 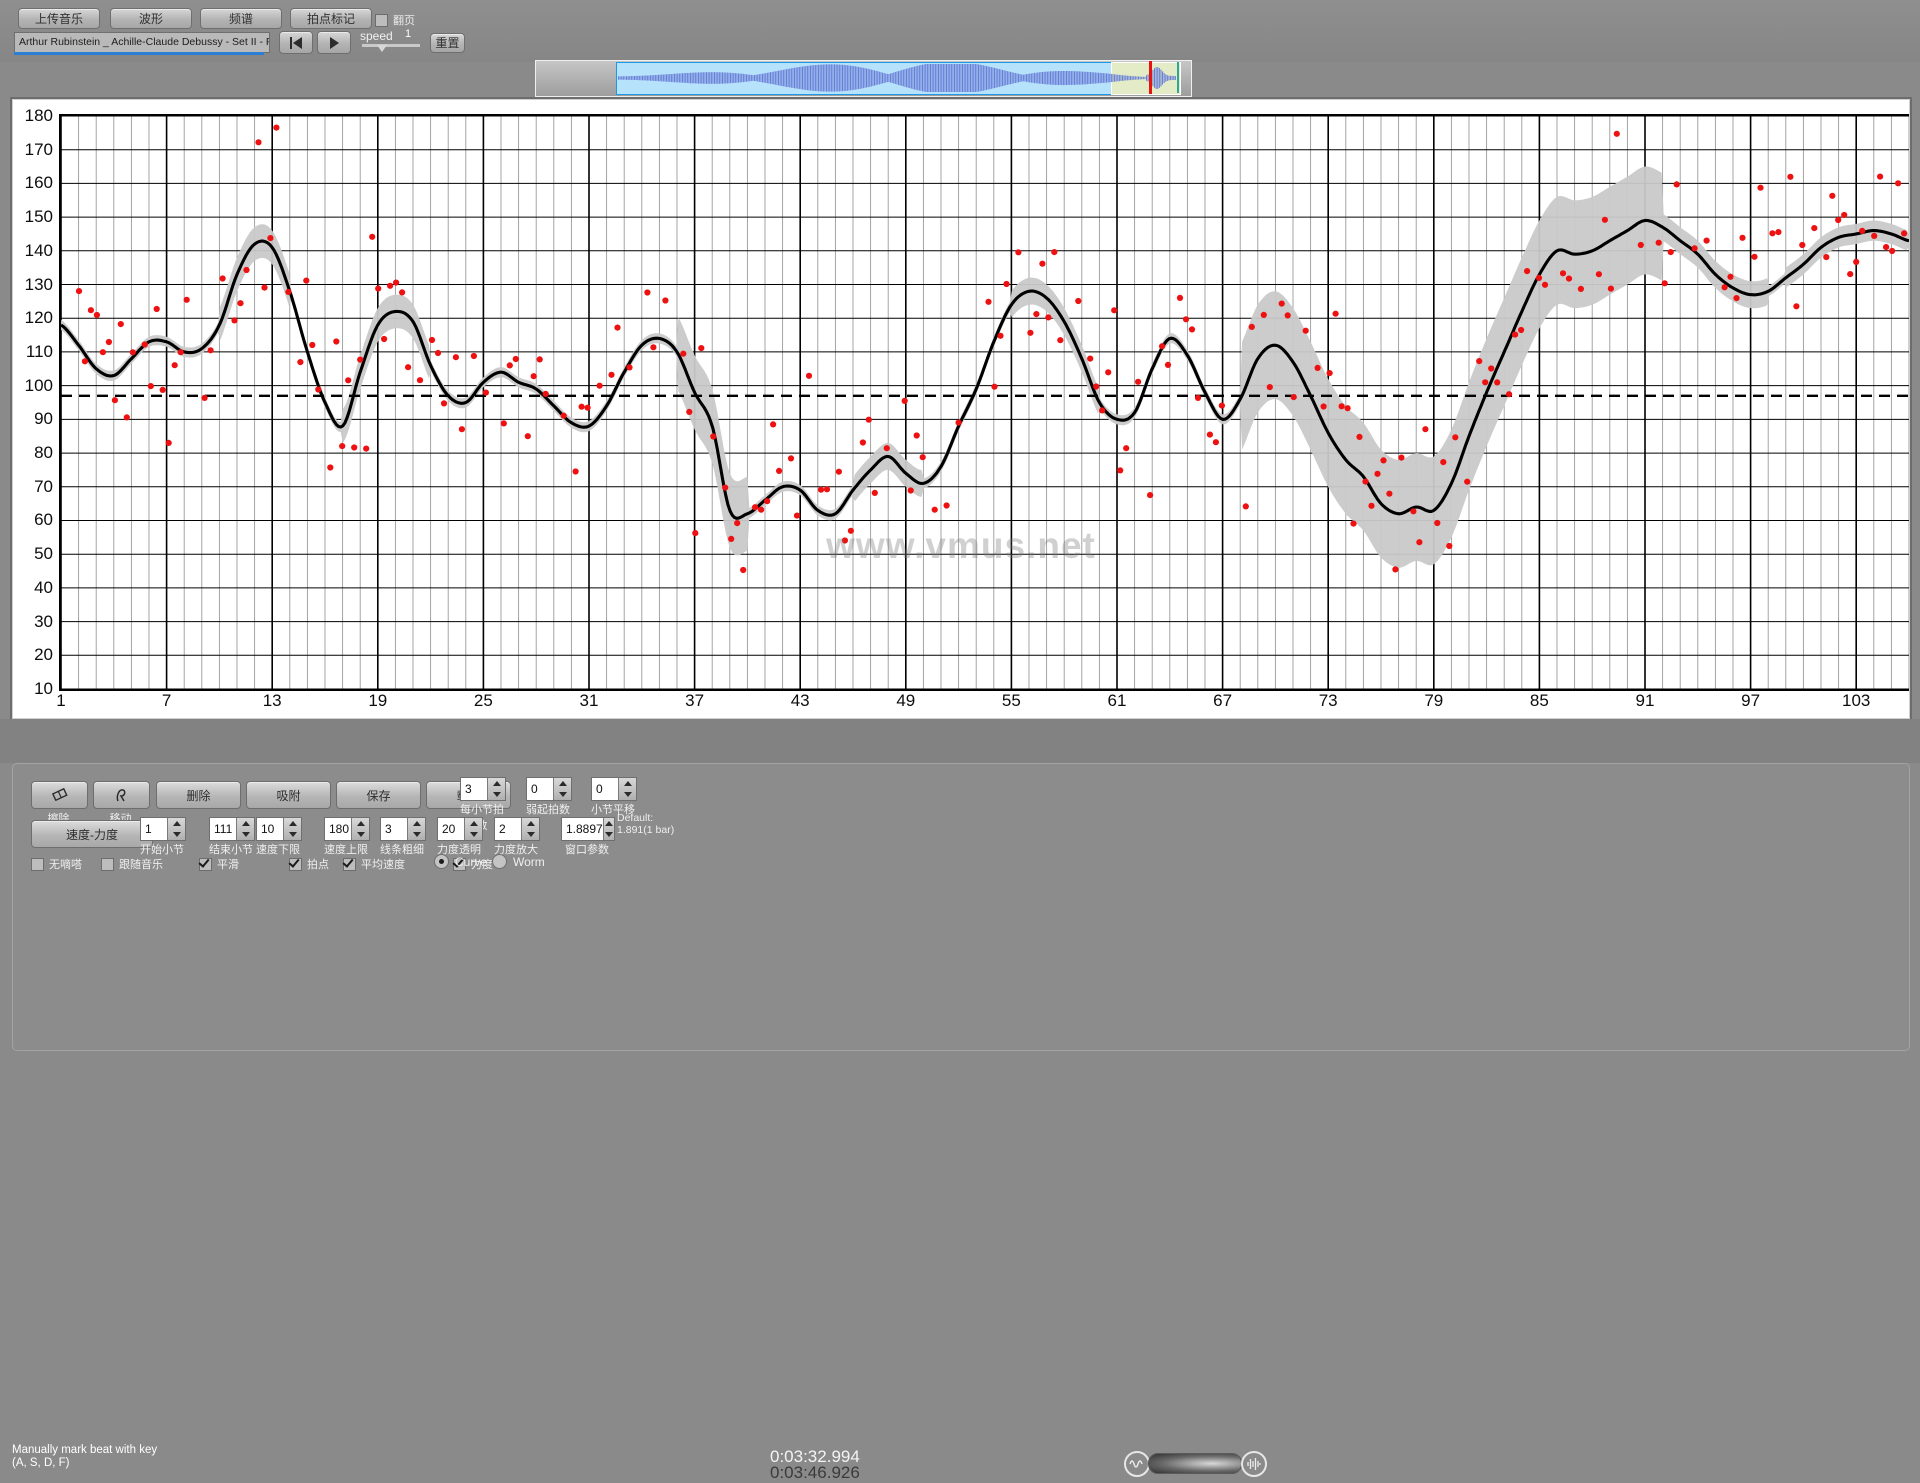 What do you see at coordinates (219, 864) in the screenshot?
I see `checkbox-3: 平滑` at bounding box center [219, 864].